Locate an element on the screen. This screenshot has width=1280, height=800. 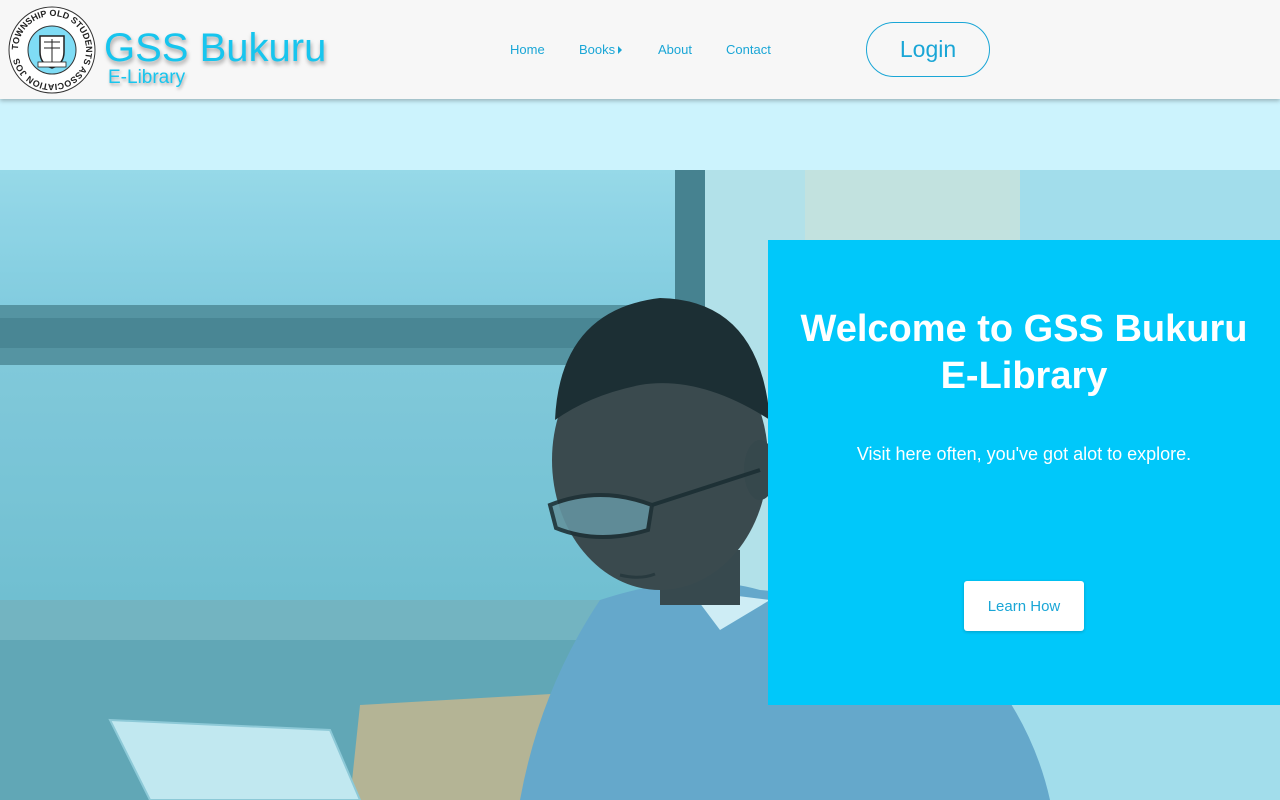
nav-books-label: Books is located at coordinates (597, 49).